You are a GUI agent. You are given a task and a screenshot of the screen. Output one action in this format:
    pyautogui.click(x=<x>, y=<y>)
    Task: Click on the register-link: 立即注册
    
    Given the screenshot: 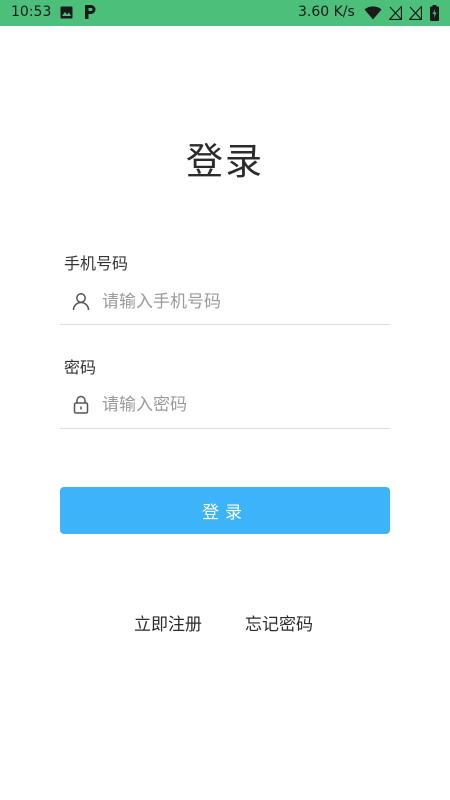 What is the action you would take?
    pyautogui.click(x=168, y=622)
    